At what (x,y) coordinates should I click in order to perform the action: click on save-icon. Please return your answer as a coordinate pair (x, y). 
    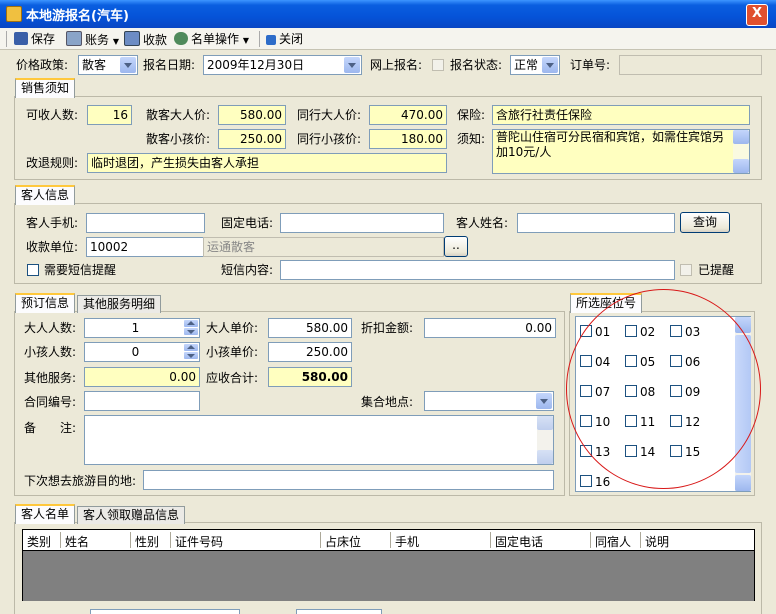
    Looking at the image, I should click on (21, 38).